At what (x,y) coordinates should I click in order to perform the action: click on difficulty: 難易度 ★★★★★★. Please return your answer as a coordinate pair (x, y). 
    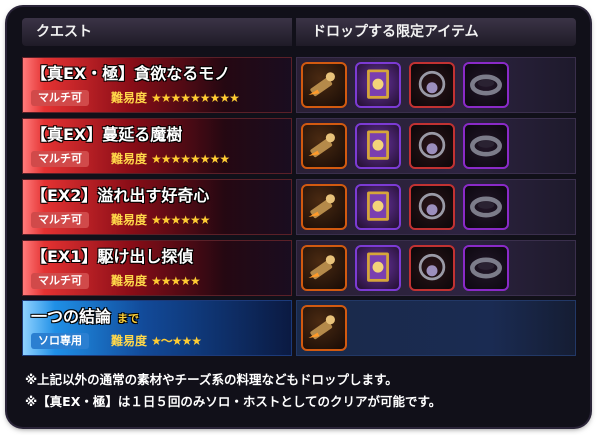
    Looking at the image, I should click on (161, 220).